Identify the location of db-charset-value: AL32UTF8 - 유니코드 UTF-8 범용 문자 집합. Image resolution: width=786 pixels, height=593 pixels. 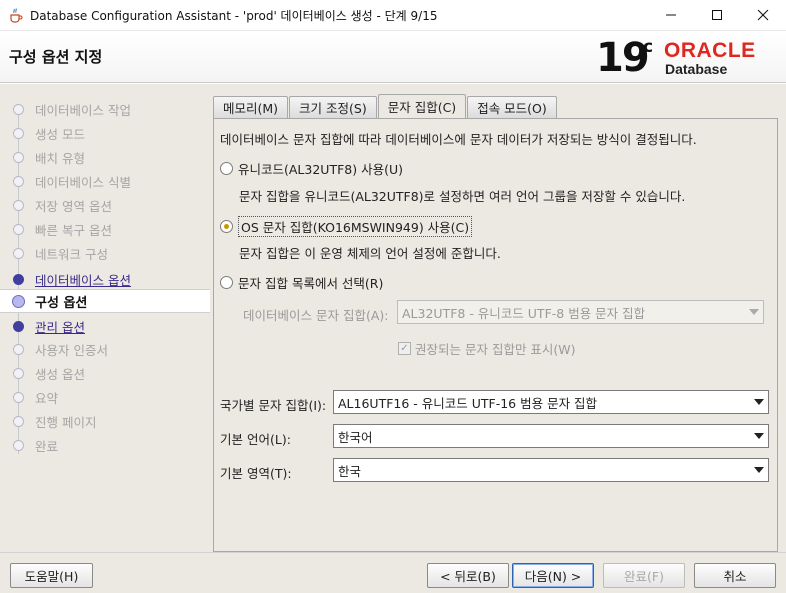
(524, 313).